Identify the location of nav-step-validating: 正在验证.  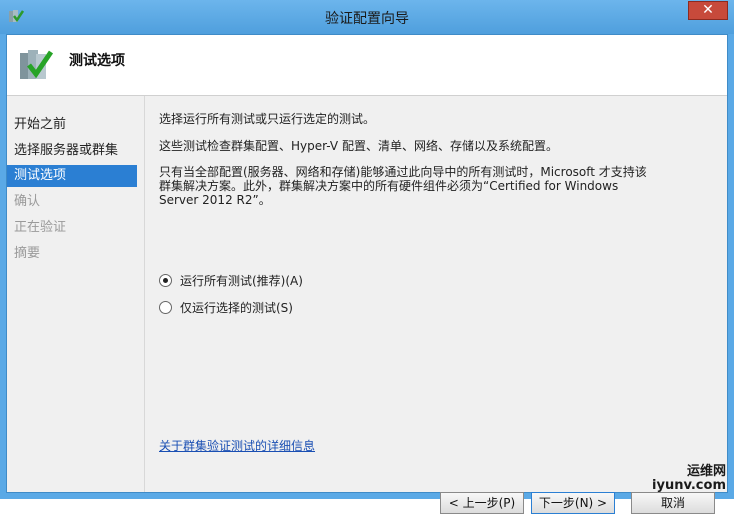
(40, 227).